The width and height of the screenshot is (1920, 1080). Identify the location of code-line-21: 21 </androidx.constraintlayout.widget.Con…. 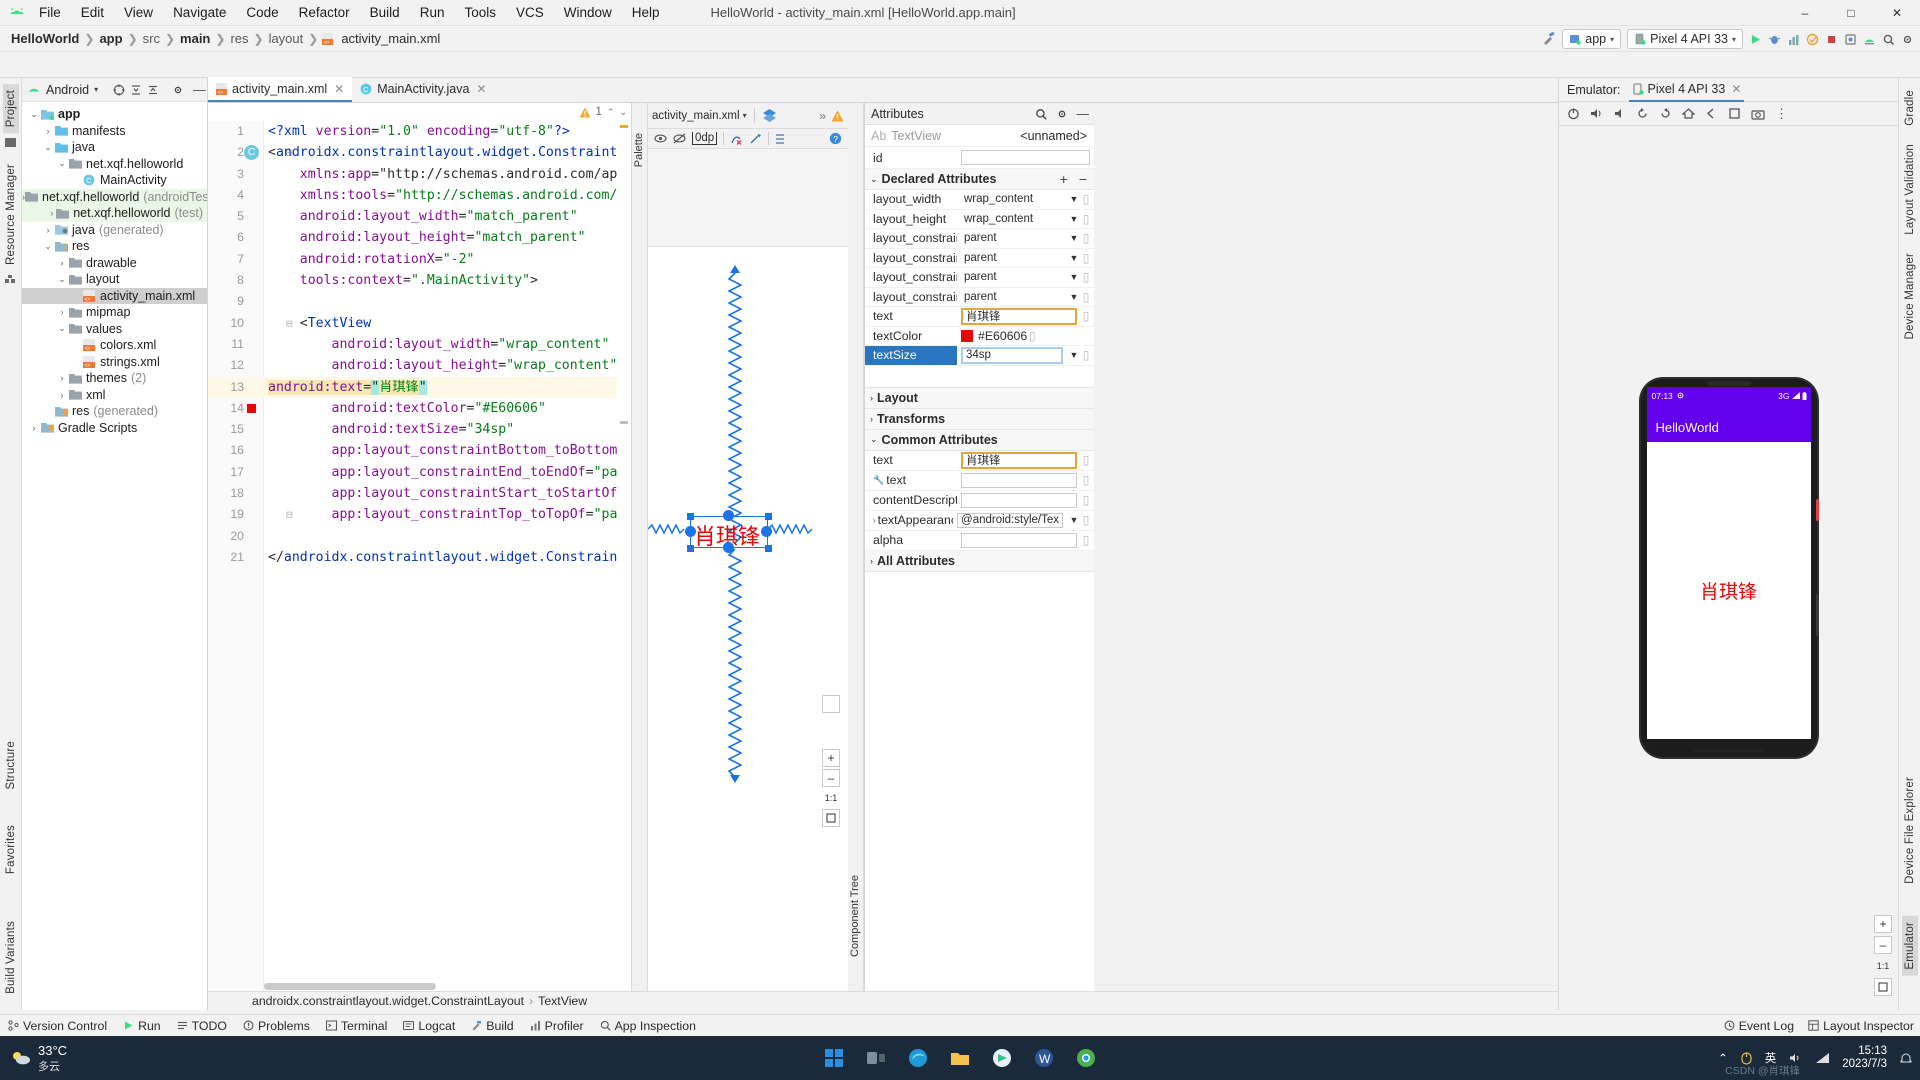
(412, 557).